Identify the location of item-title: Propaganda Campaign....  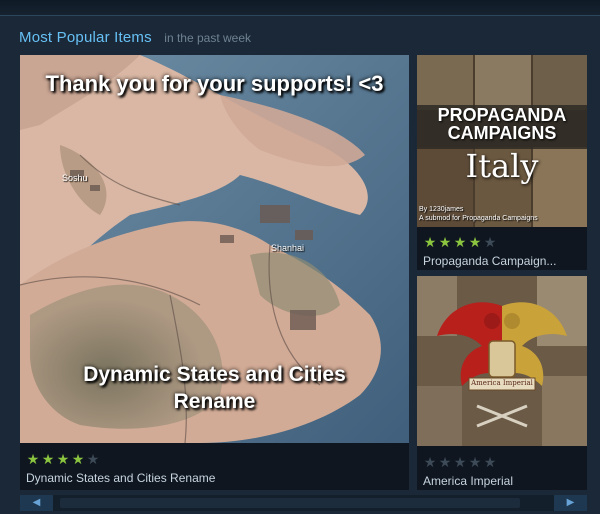
(505, 261).